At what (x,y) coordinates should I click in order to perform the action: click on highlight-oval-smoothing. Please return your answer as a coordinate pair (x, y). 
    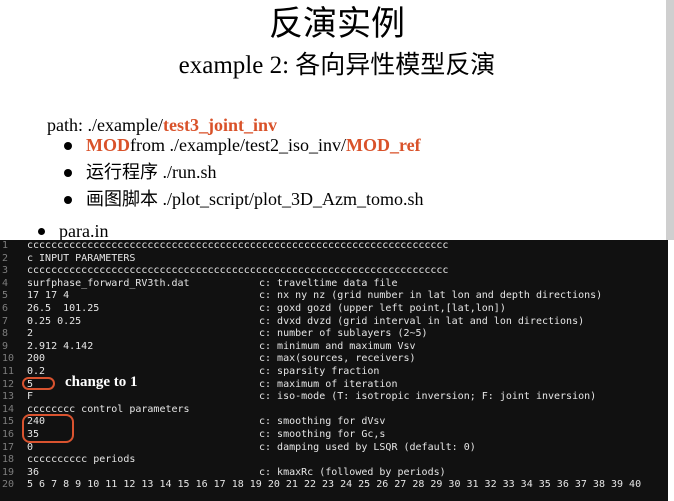
    Looking at the image, I should click on (48, 428).